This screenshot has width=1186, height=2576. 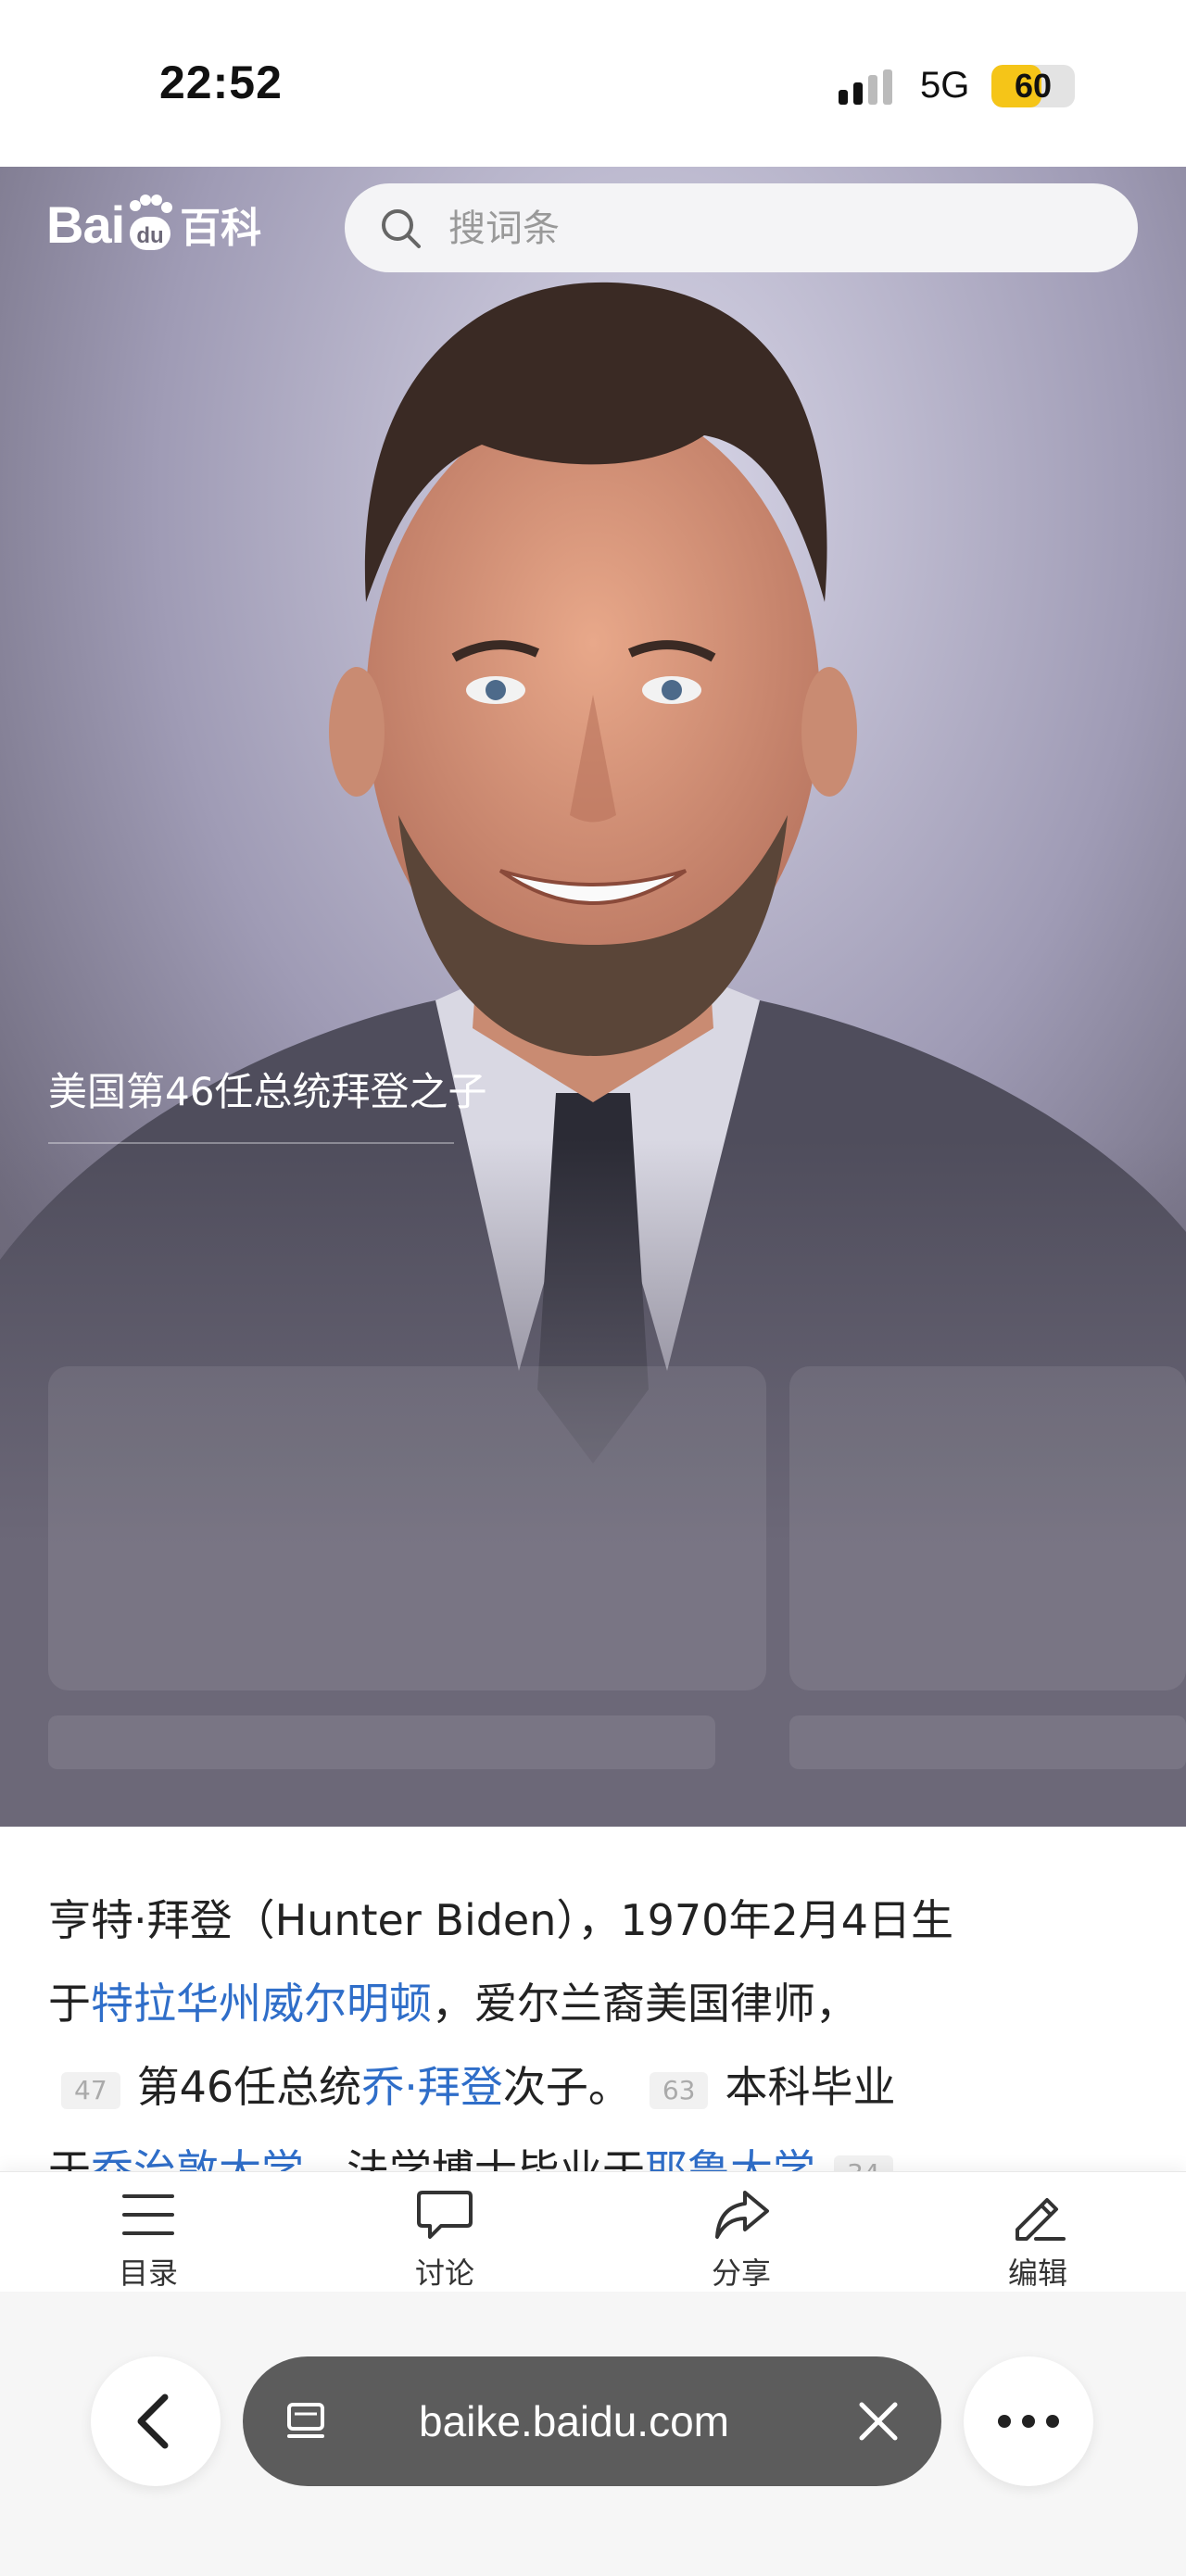 I want to click on chat-bubble-icon, so click(x=445, y=2215).